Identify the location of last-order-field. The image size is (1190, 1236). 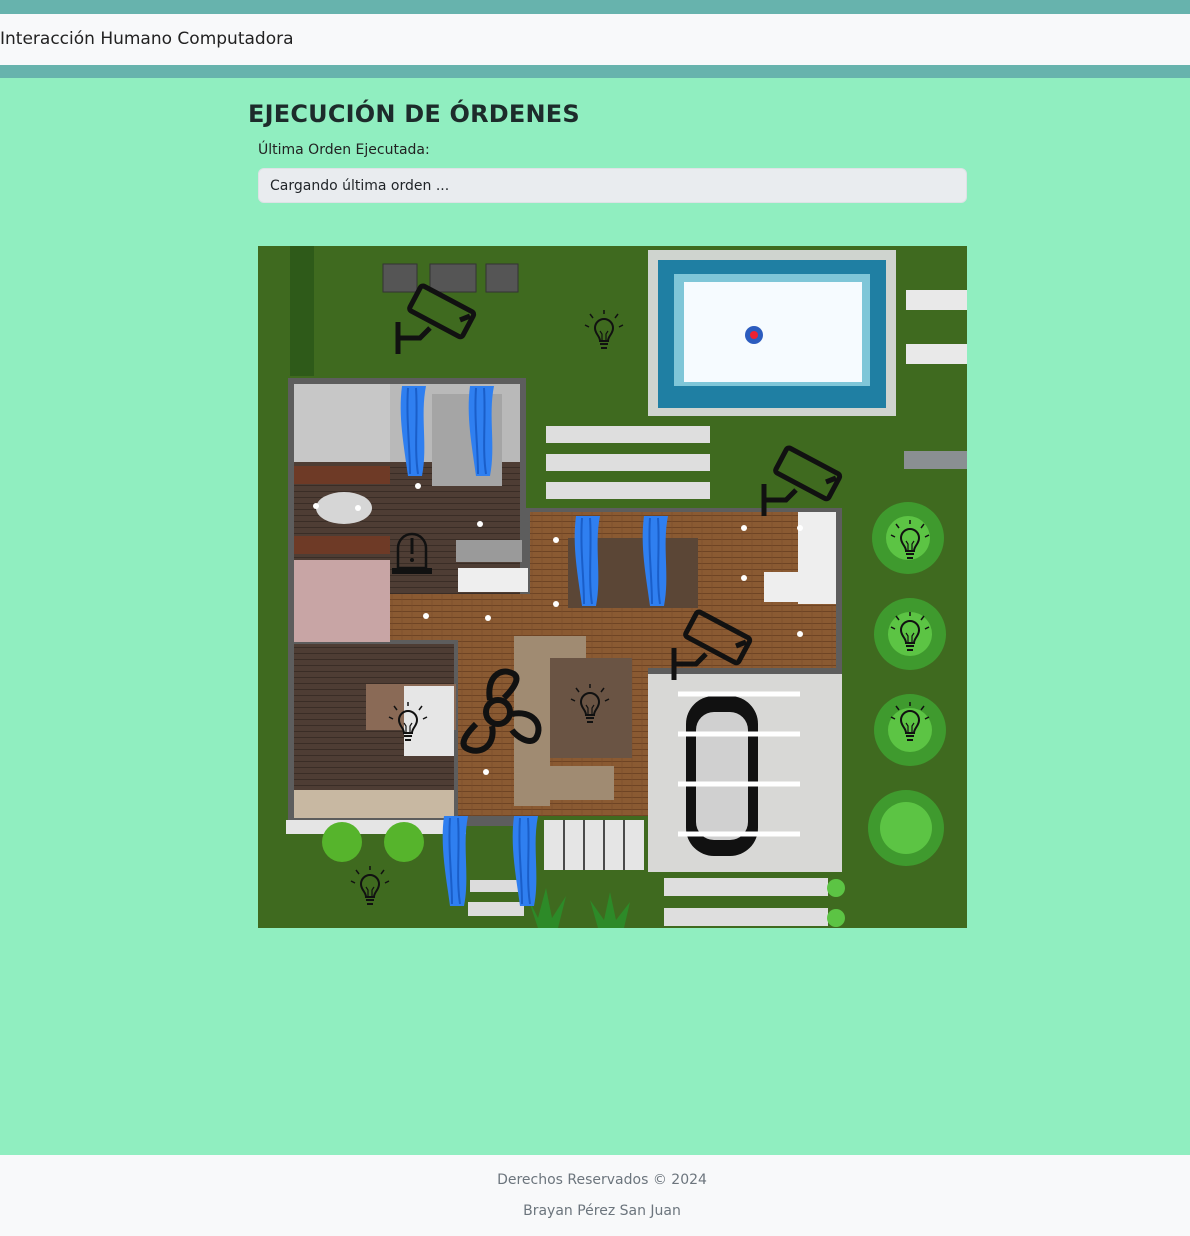
(612, 185).